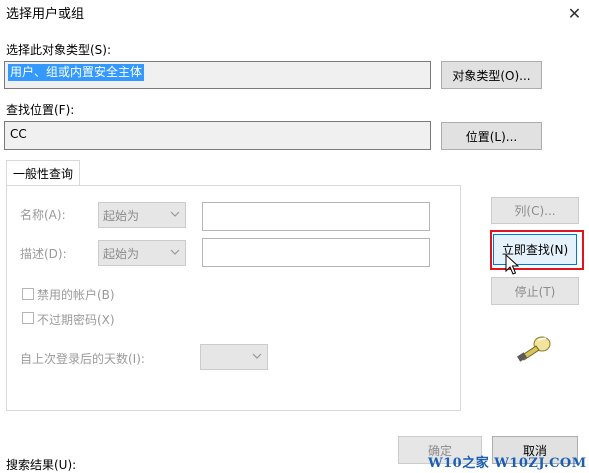 The height and width of the screenshot is (473, 589). What do you see at coordinates (43, 254) in the screenshot?
I see `description-label: 描述(D):` at bounding box center [43, 254].